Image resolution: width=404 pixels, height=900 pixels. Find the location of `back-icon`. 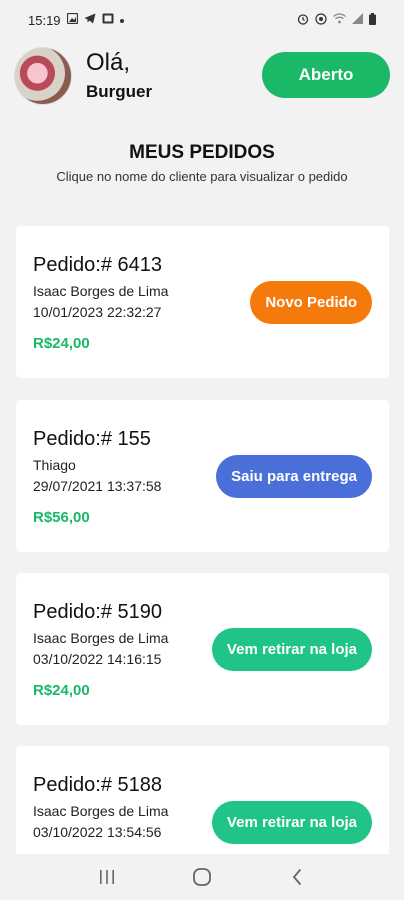

back-icon is located at coordinates (297, 877).